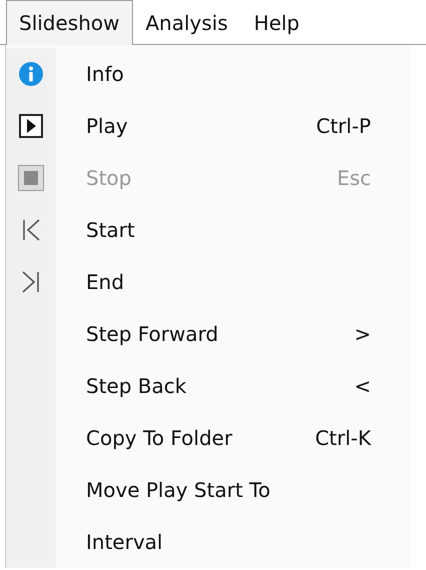  What do you see at coordinates (342, 438) in the screenshot?
I see `shortcut-text: Ctrl-K` at bounding box center [342, 438].